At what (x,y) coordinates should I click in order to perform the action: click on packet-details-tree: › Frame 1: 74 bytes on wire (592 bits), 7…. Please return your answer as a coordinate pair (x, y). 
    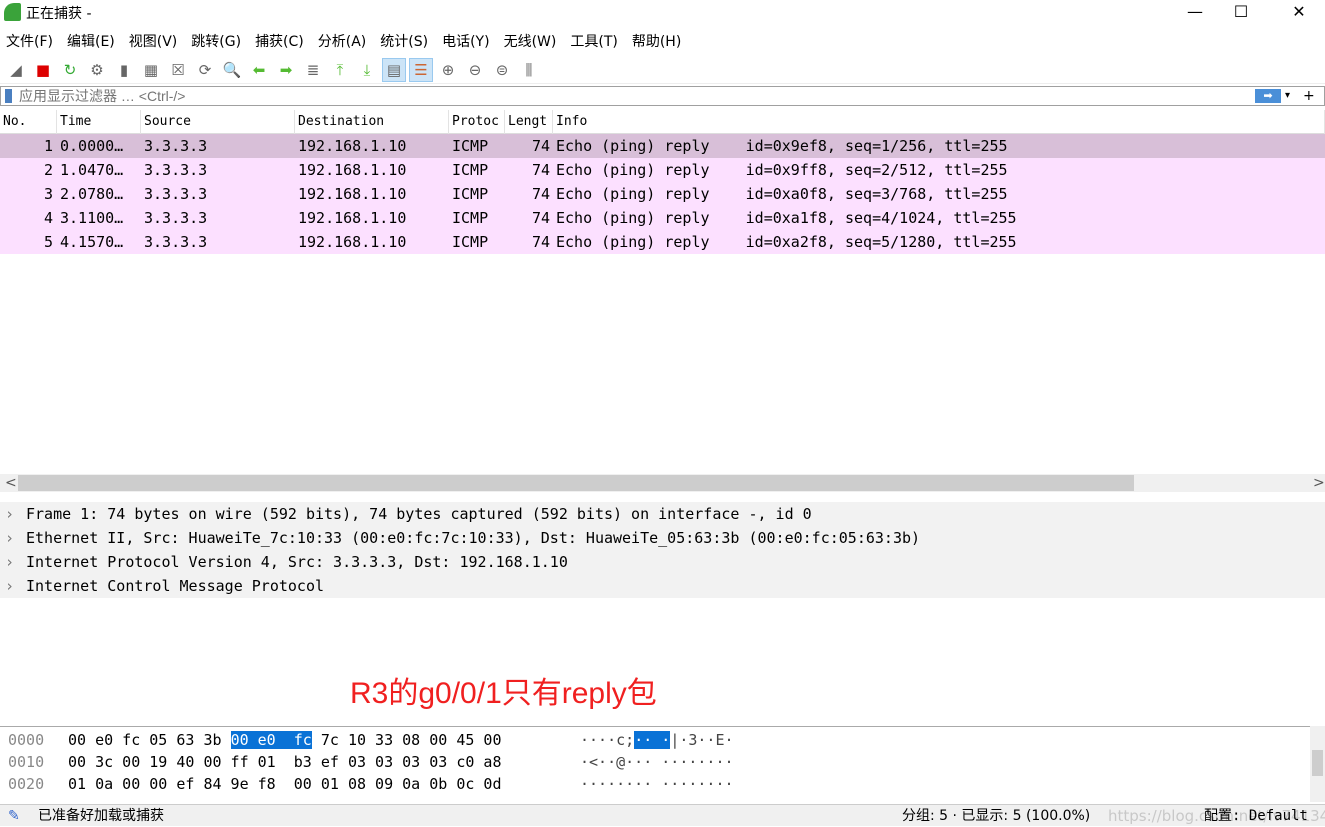
    Looking at the image, I should click on (662, 550).